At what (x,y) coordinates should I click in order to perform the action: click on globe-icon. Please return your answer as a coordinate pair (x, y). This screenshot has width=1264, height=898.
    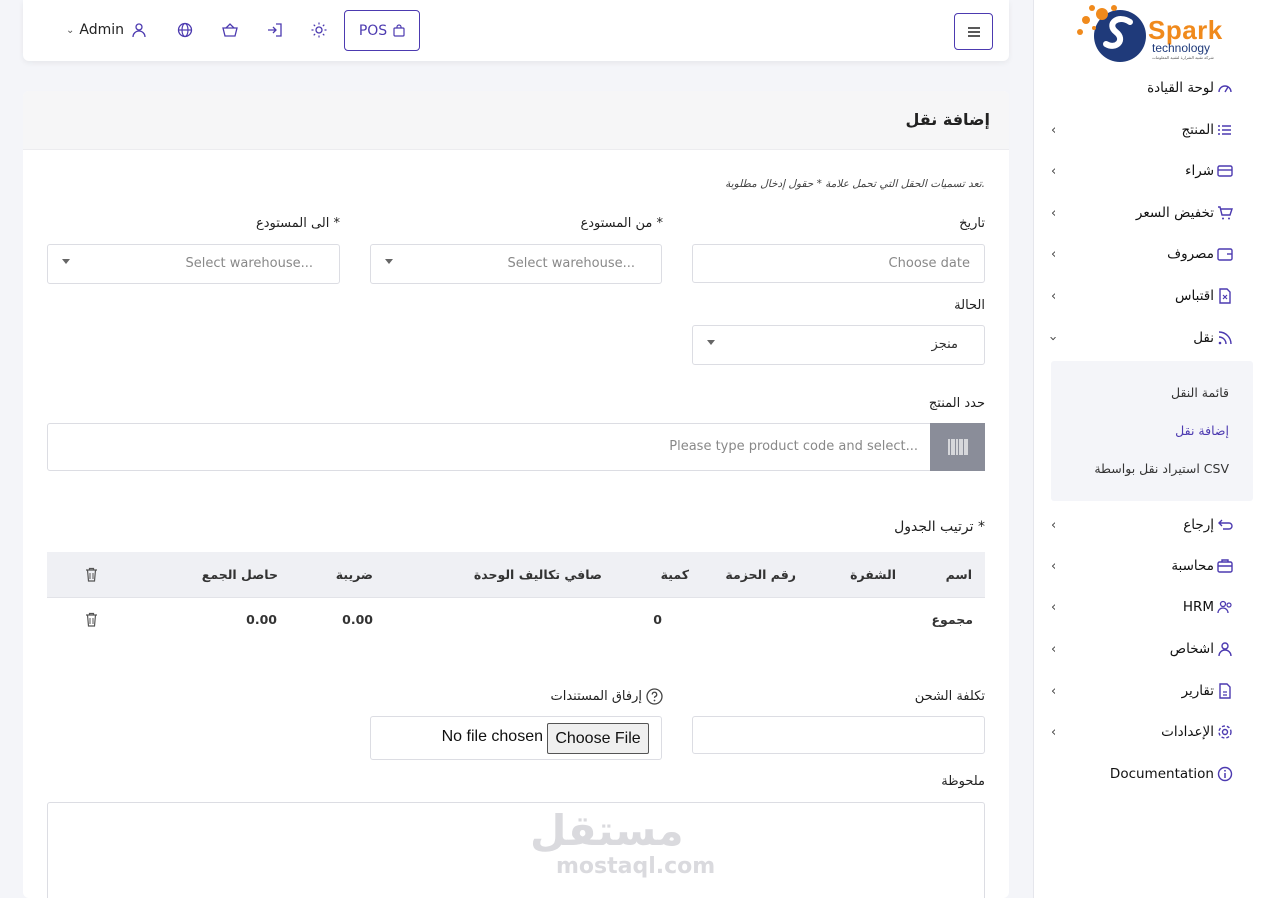
    Looking at the image, I should click on (185, 30).